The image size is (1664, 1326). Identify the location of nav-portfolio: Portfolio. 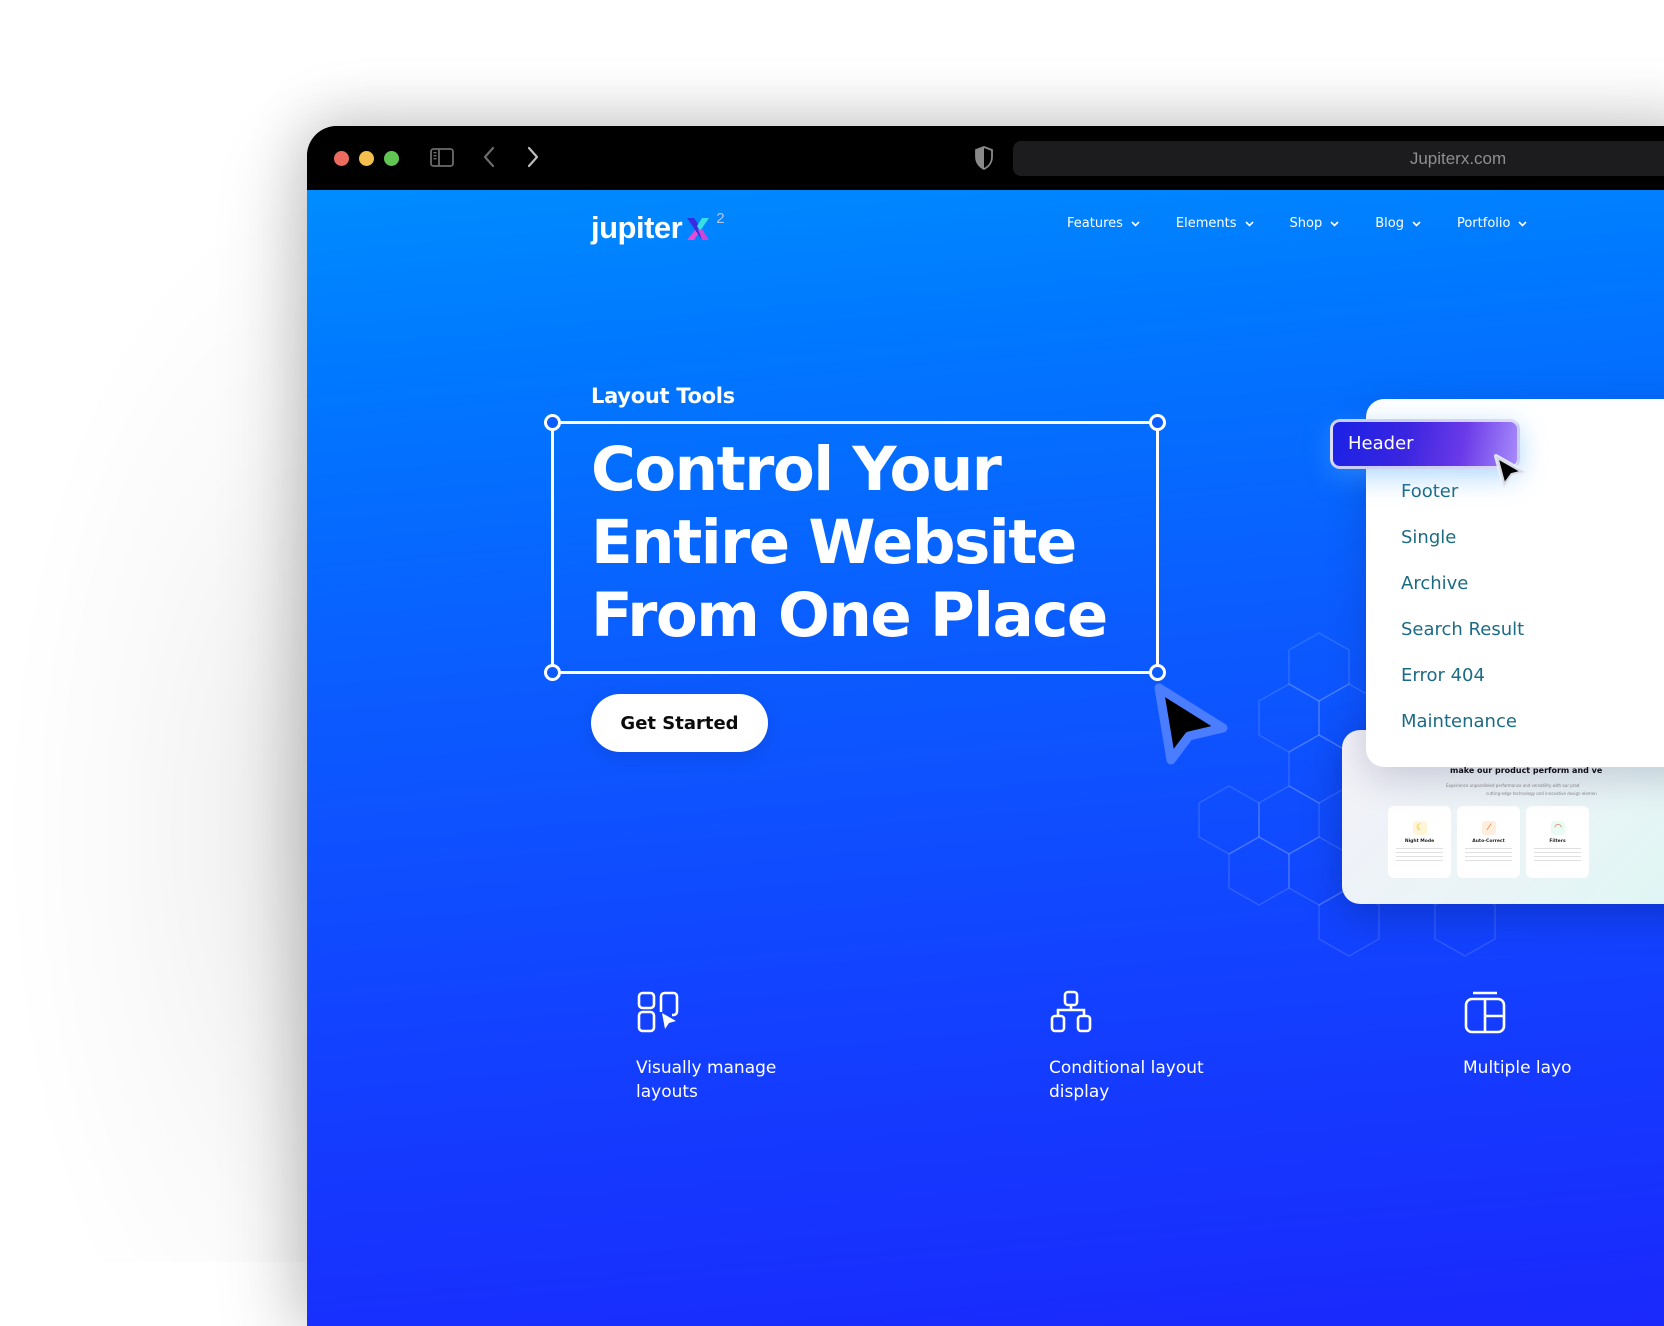
(1492, 223).